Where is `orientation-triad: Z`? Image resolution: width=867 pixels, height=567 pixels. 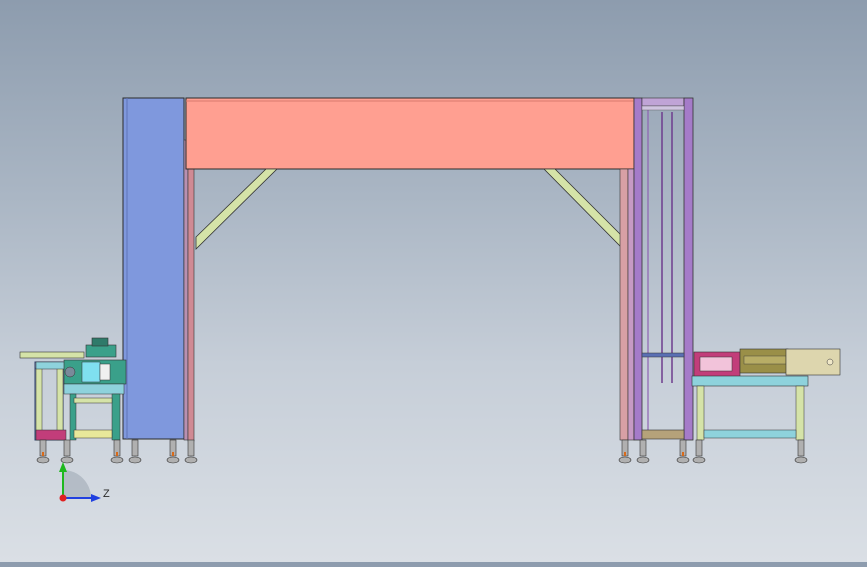
orientation-triad: Z is located at coordinates (84, 482).